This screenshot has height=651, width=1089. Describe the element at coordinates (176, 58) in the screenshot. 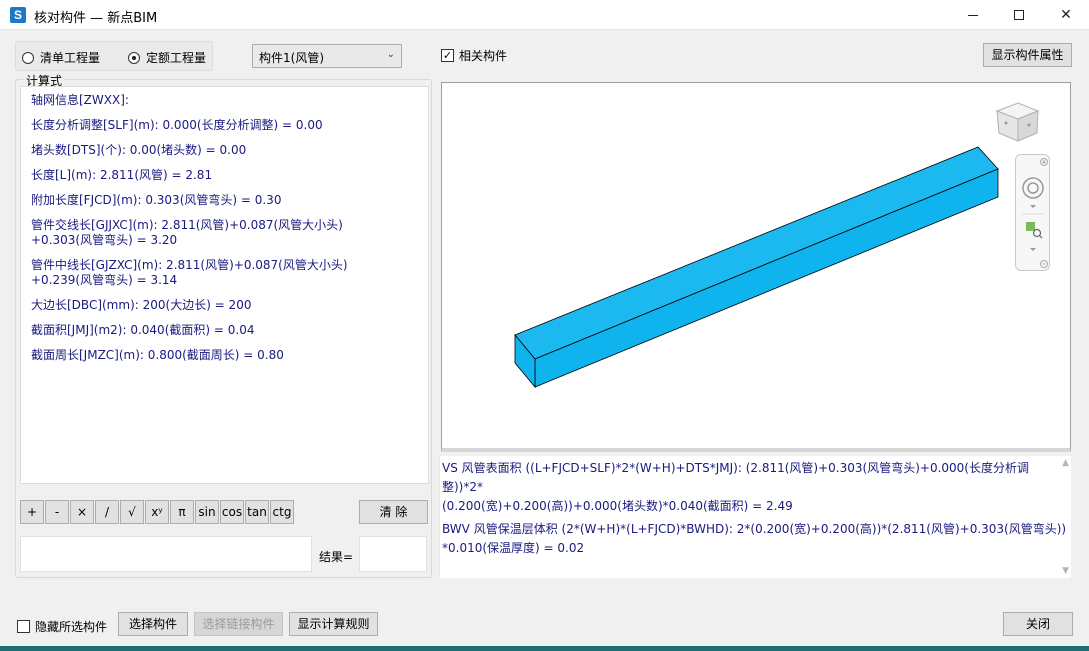

I see `radio-quota-quantity-label: 定额工程量` at that location.